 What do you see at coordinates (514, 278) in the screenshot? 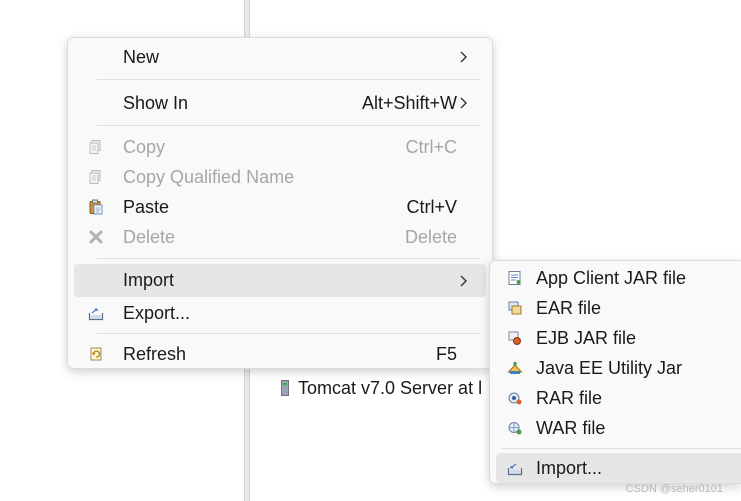
I see `app-client-jar-icon` at bounding box center [514, 278].